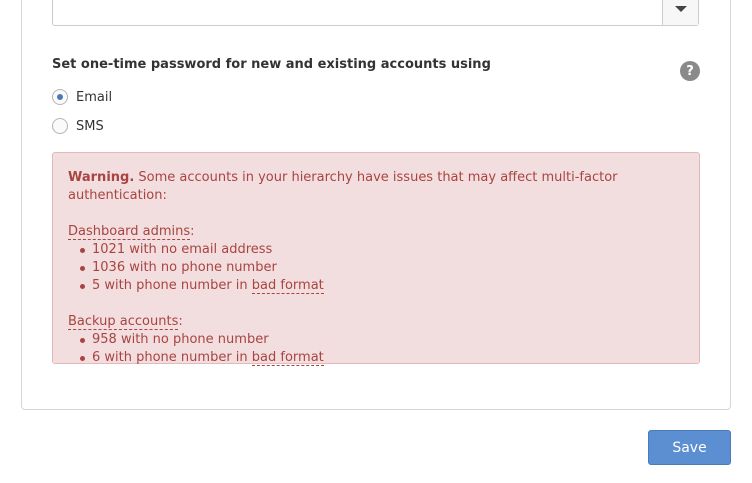  What do you see at coordinates (182, 249) in the screenshot?
I see `list-item-text: 1021 with no email address` at bounding box center [182, 249].